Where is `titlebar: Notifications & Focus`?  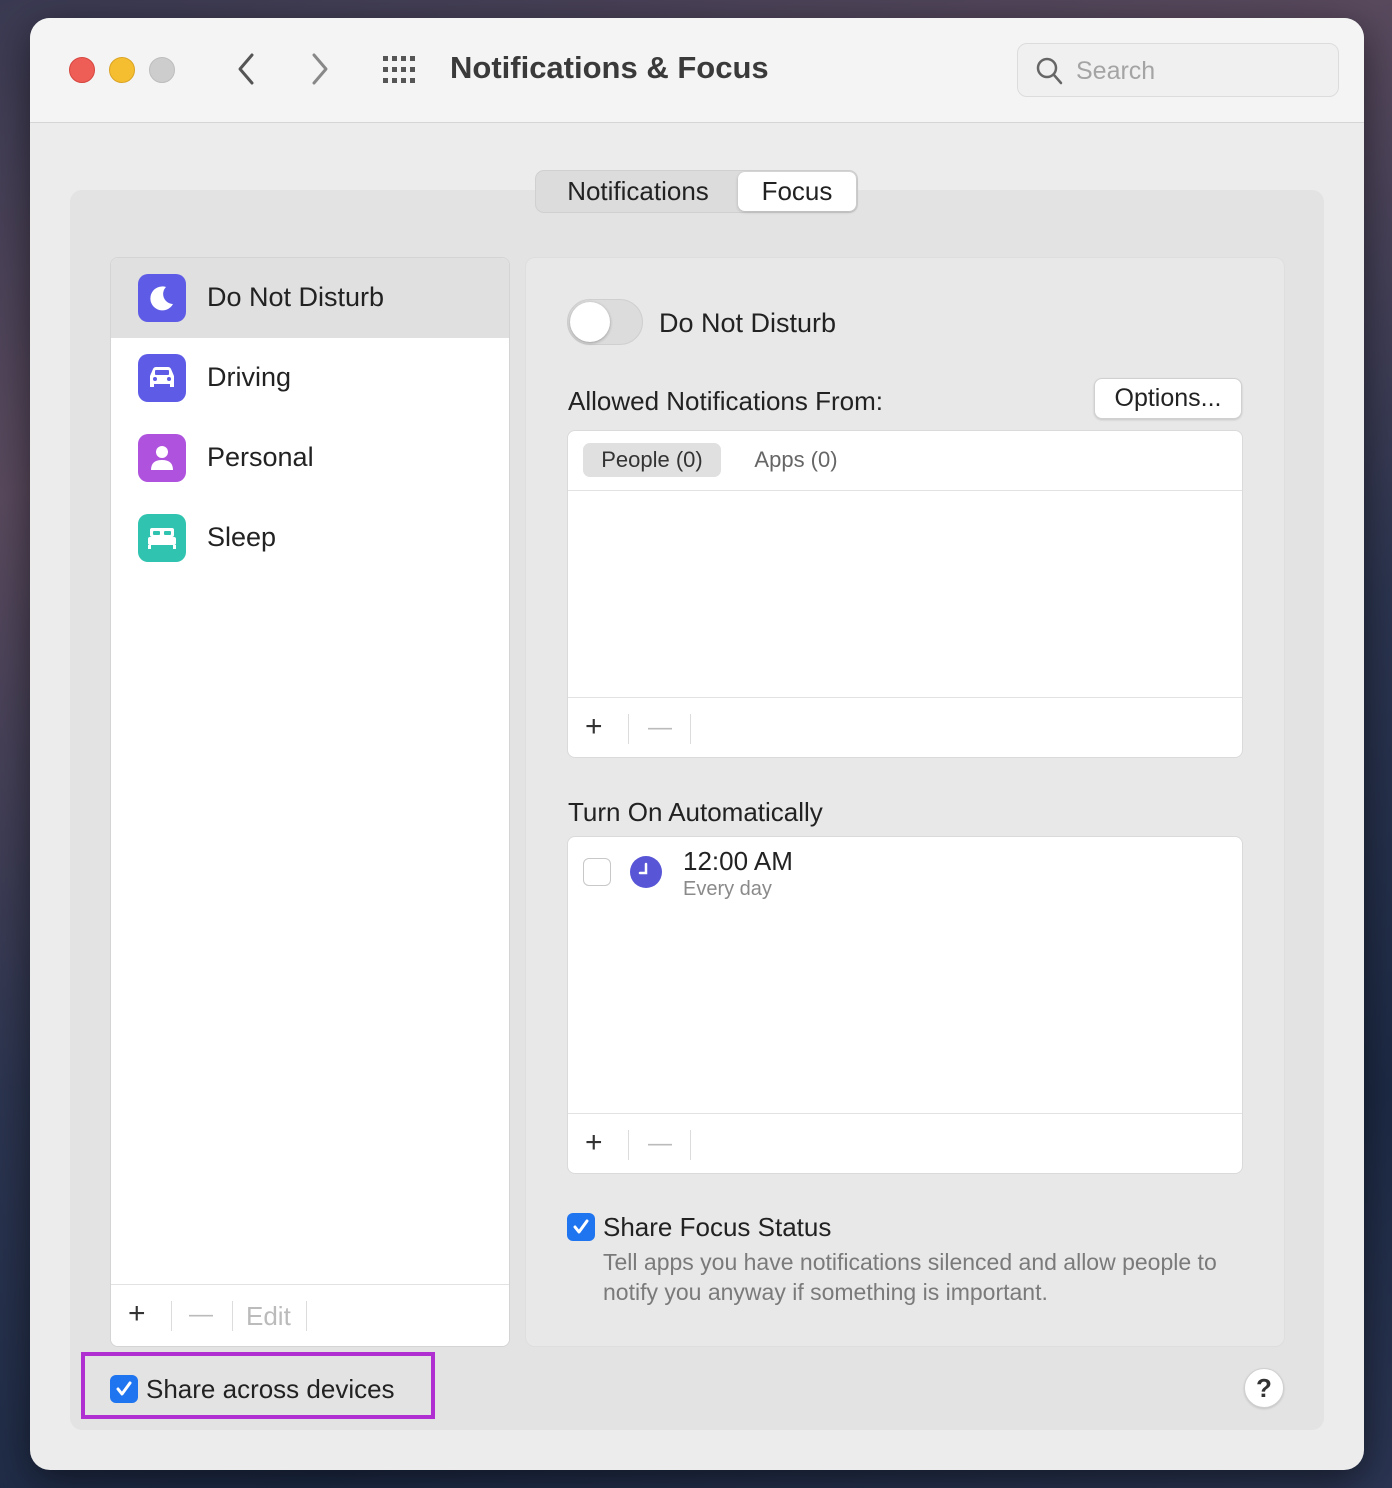 titlebar: Notifications & Focus is located at coordinates (697, 70).